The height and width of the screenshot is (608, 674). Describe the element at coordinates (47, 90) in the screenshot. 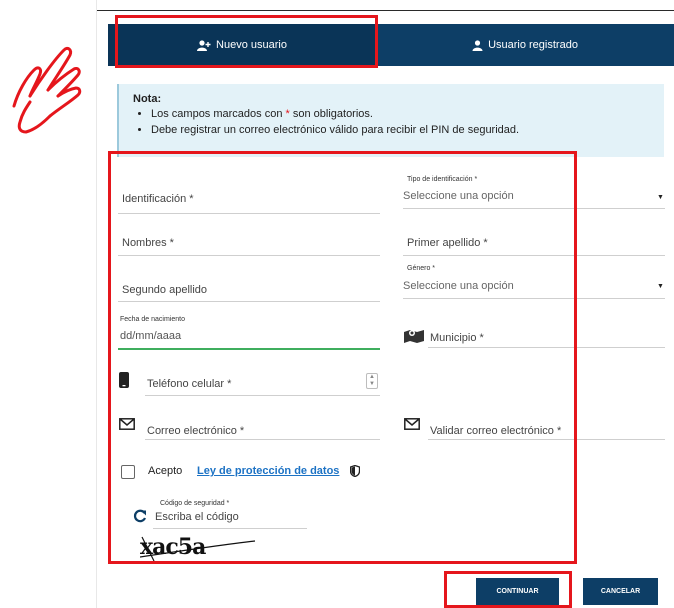

I see `hand-pointer-icon` at that location.